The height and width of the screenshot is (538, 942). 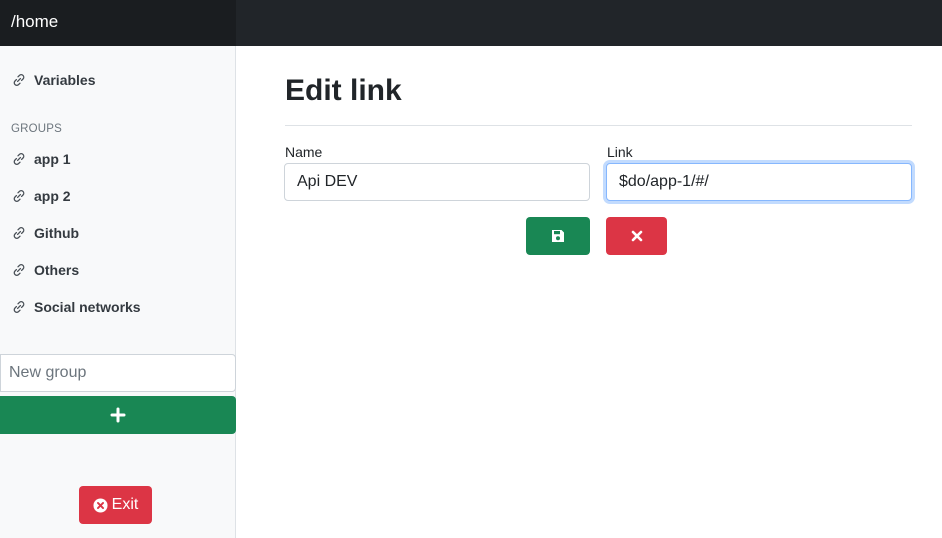 I want to click on sidebar-item-label: Others, so click(x=57, y=270).